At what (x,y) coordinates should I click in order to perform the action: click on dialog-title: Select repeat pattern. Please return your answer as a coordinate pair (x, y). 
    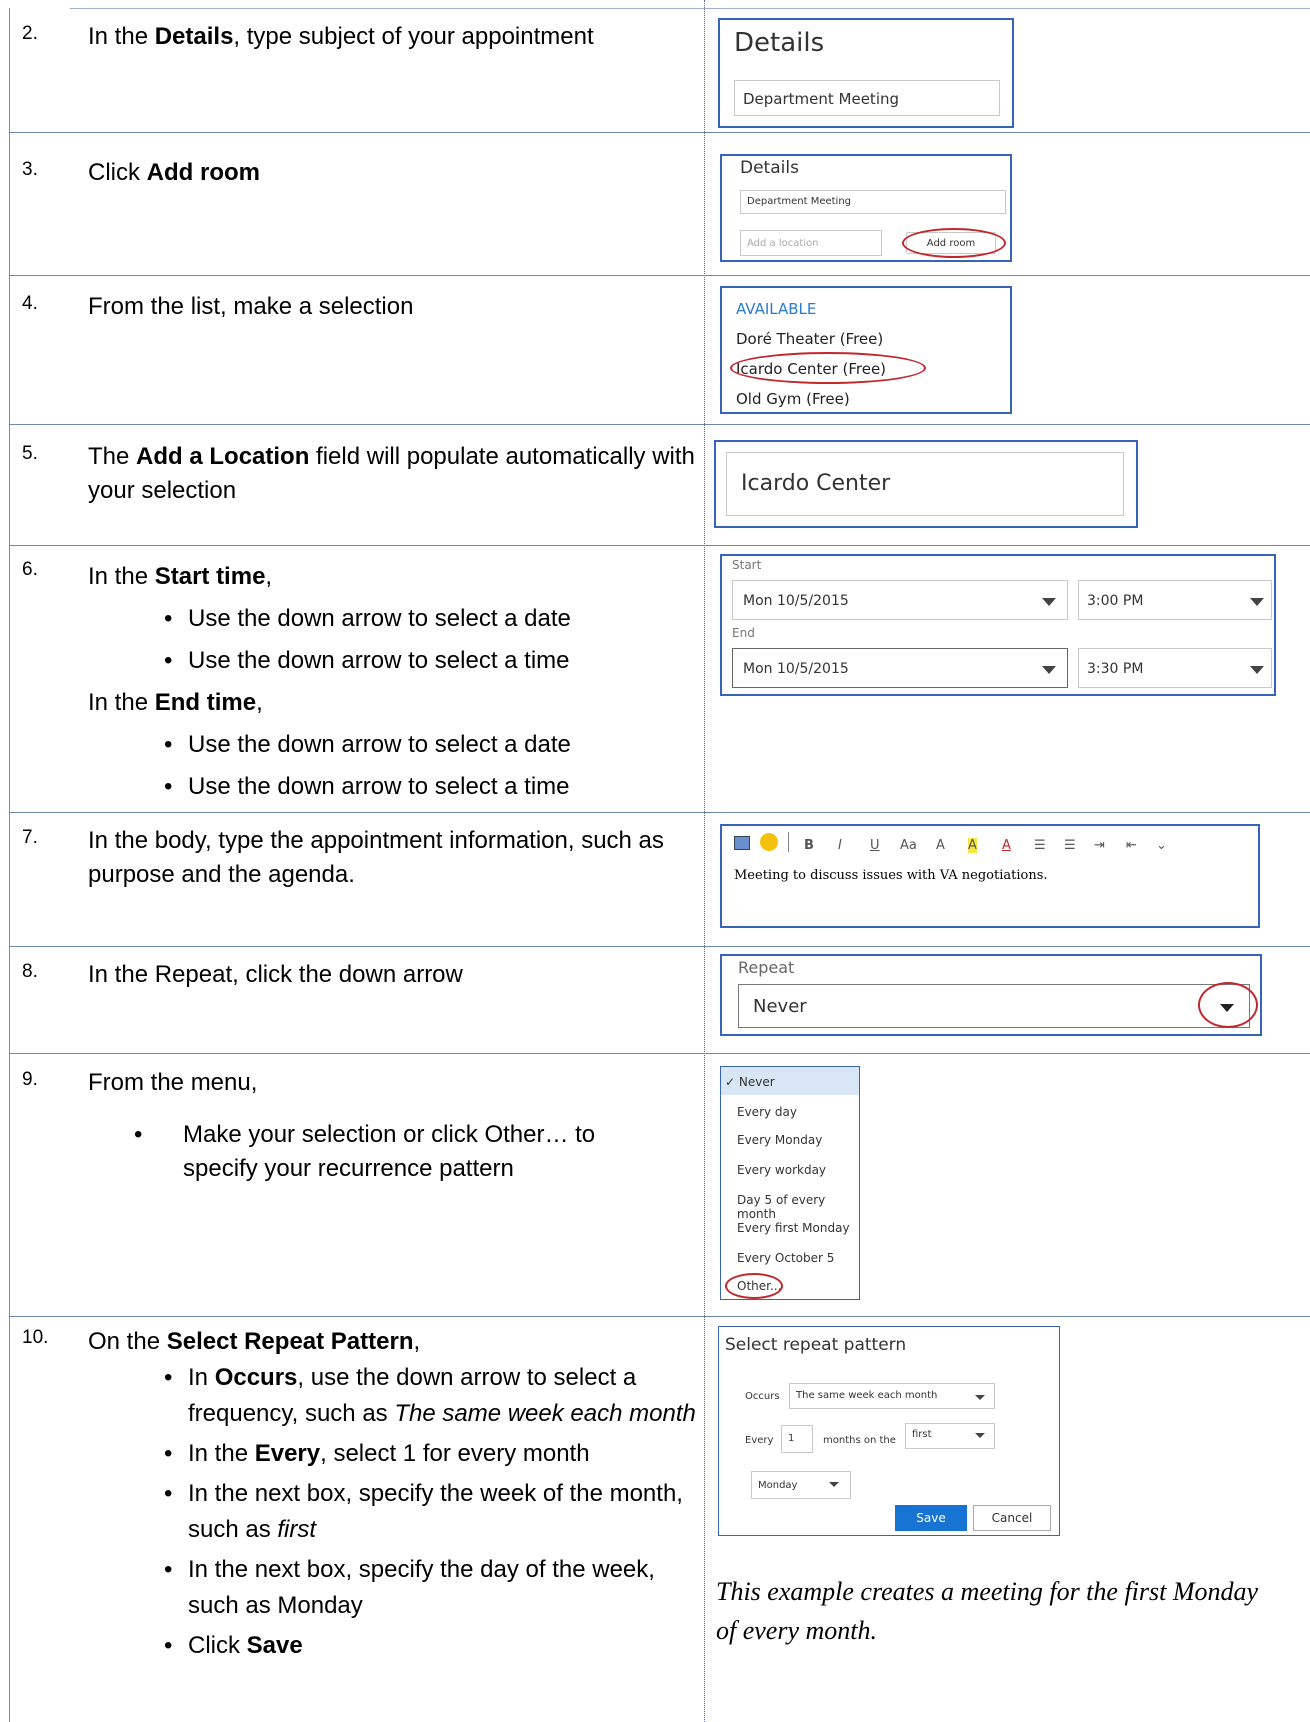
    Looking at the image, I should click on (816, 1345).